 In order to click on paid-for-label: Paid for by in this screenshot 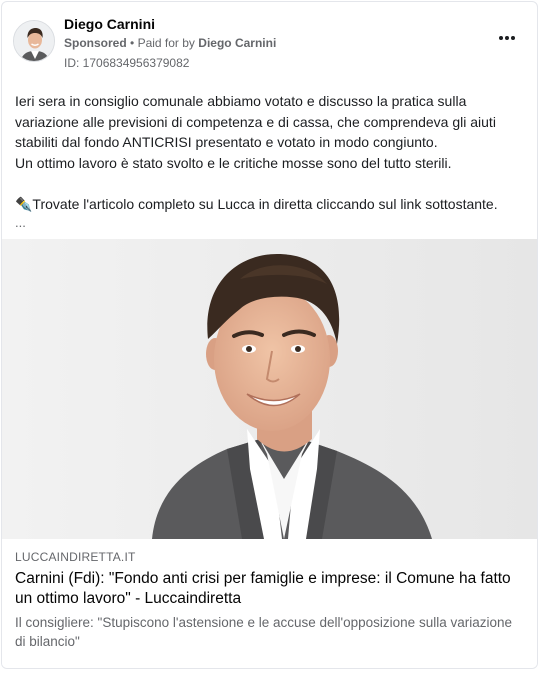, I will do `click(166, 43)`.